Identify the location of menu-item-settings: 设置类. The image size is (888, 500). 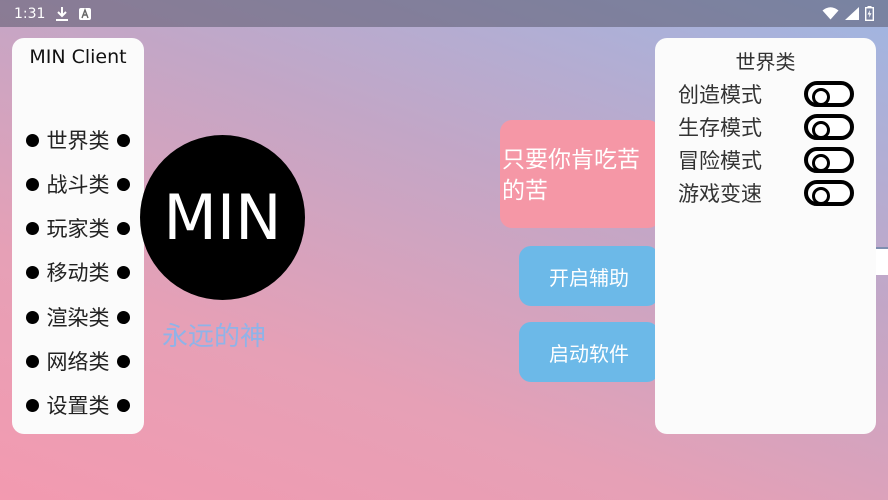
(78, 405).